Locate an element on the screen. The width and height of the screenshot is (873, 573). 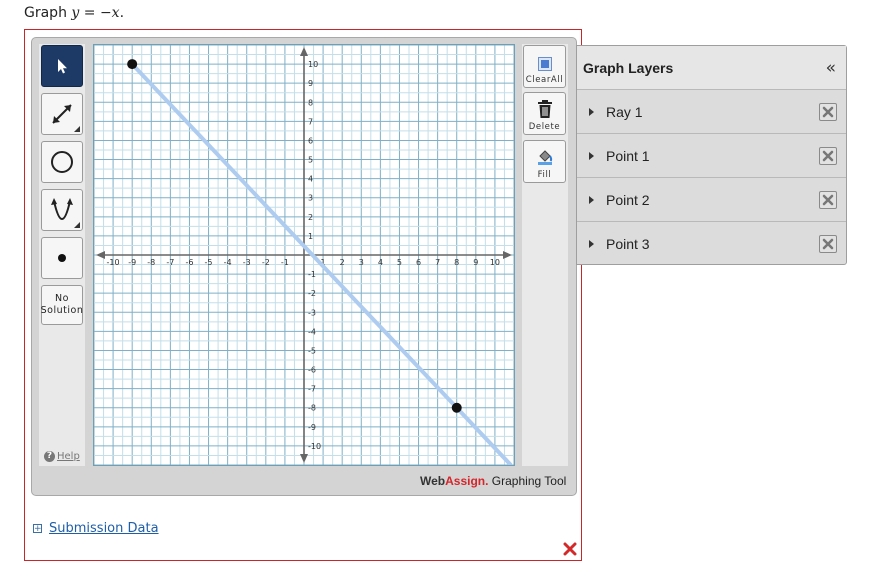
layer-point-2: Point 2 is located at coordinates (711, 200).